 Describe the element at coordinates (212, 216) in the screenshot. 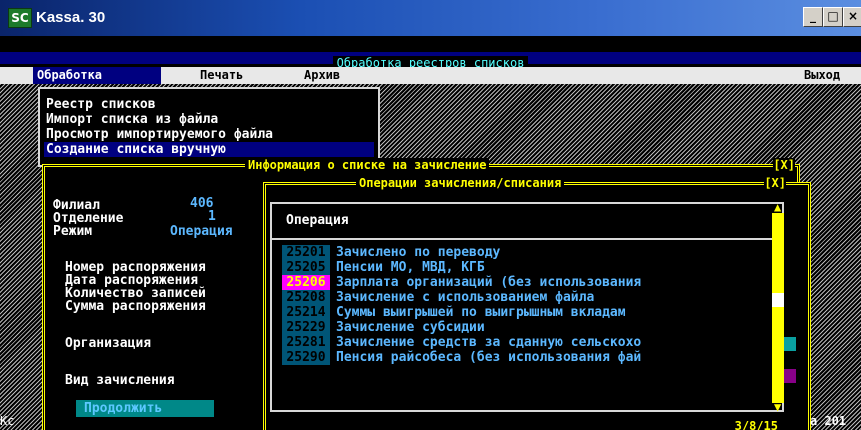

I see `department-value: 1` at that location.